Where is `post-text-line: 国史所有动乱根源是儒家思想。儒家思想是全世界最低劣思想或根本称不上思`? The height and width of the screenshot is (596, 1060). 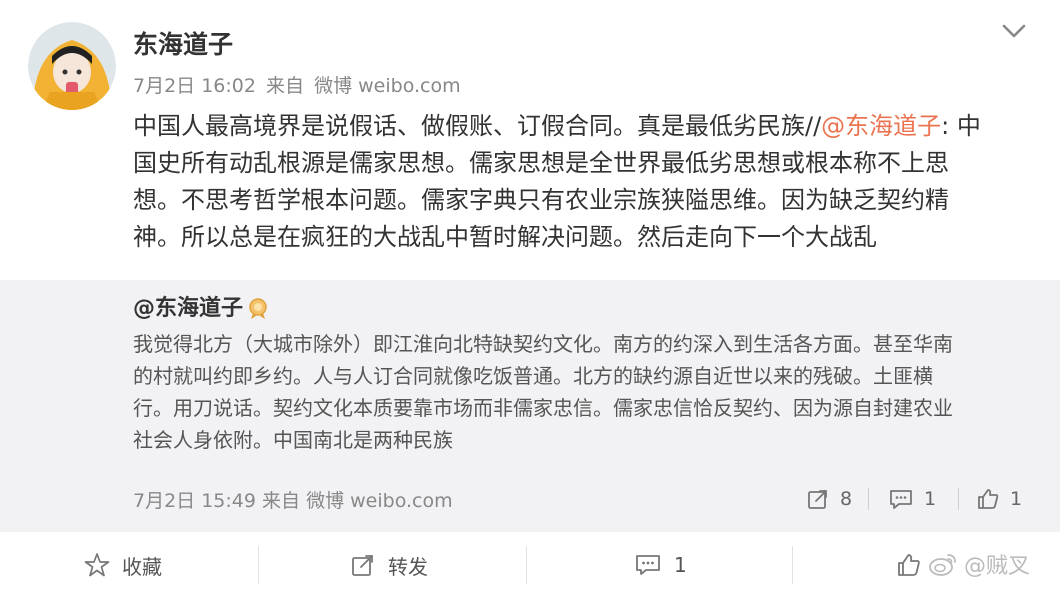 post-text-line: 国史所有动乱根源是儒家思想。儒家思想是全世界最低劣思想或根本称不上思 is located at coordinates (541, 163).